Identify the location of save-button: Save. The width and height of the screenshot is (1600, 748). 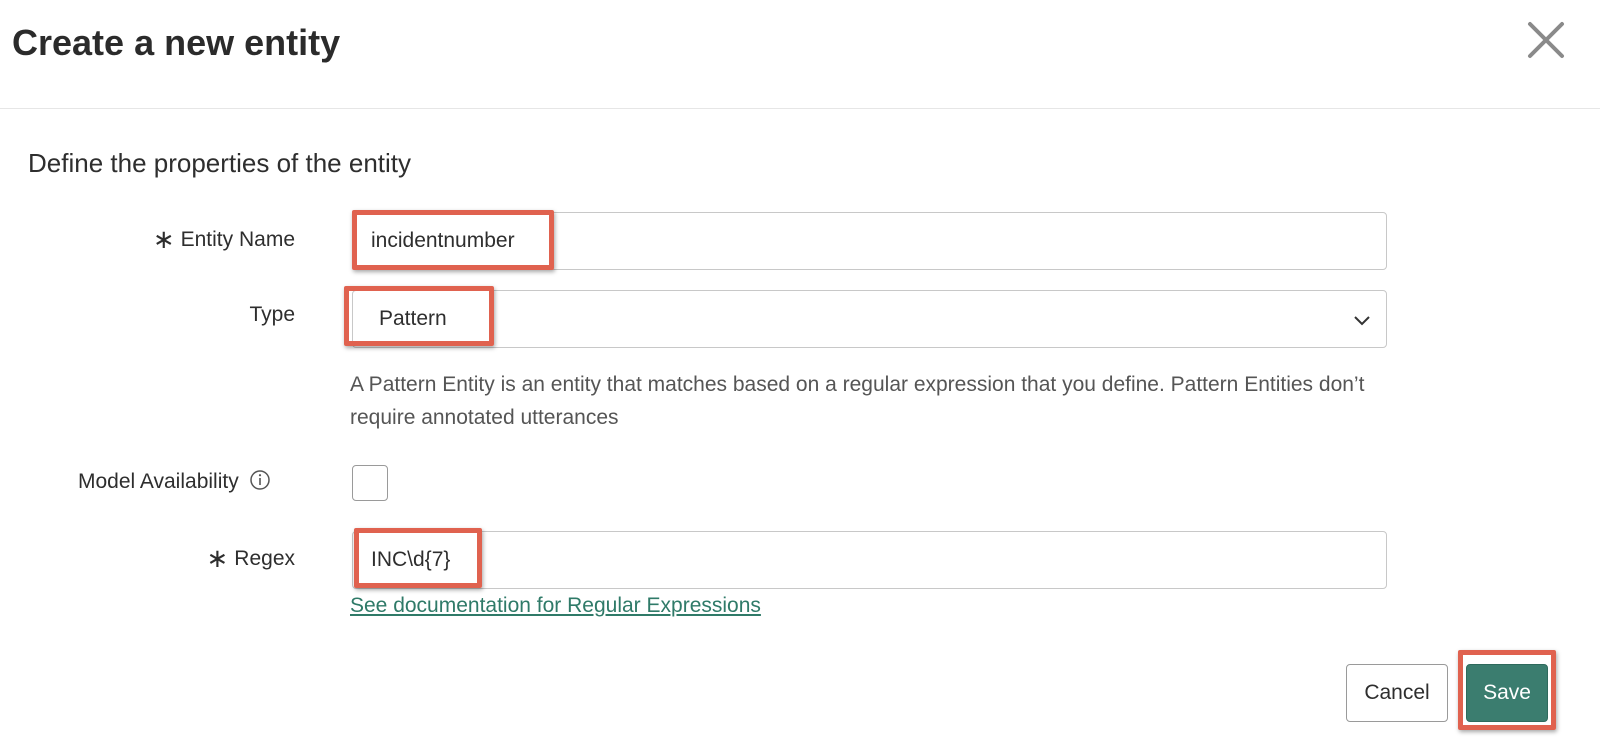
(1507, 693).